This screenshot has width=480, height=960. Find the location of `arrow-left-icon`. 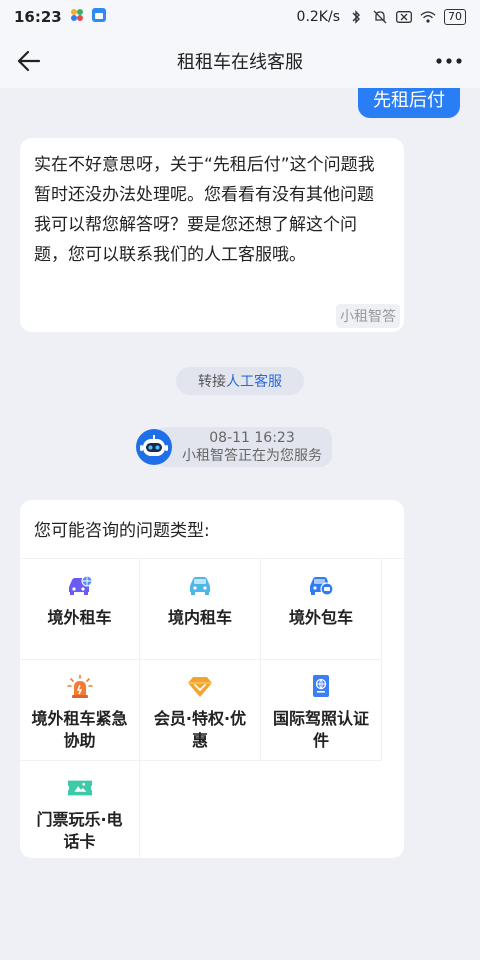

arrow-left-icon is located at coordinates (29, 61).